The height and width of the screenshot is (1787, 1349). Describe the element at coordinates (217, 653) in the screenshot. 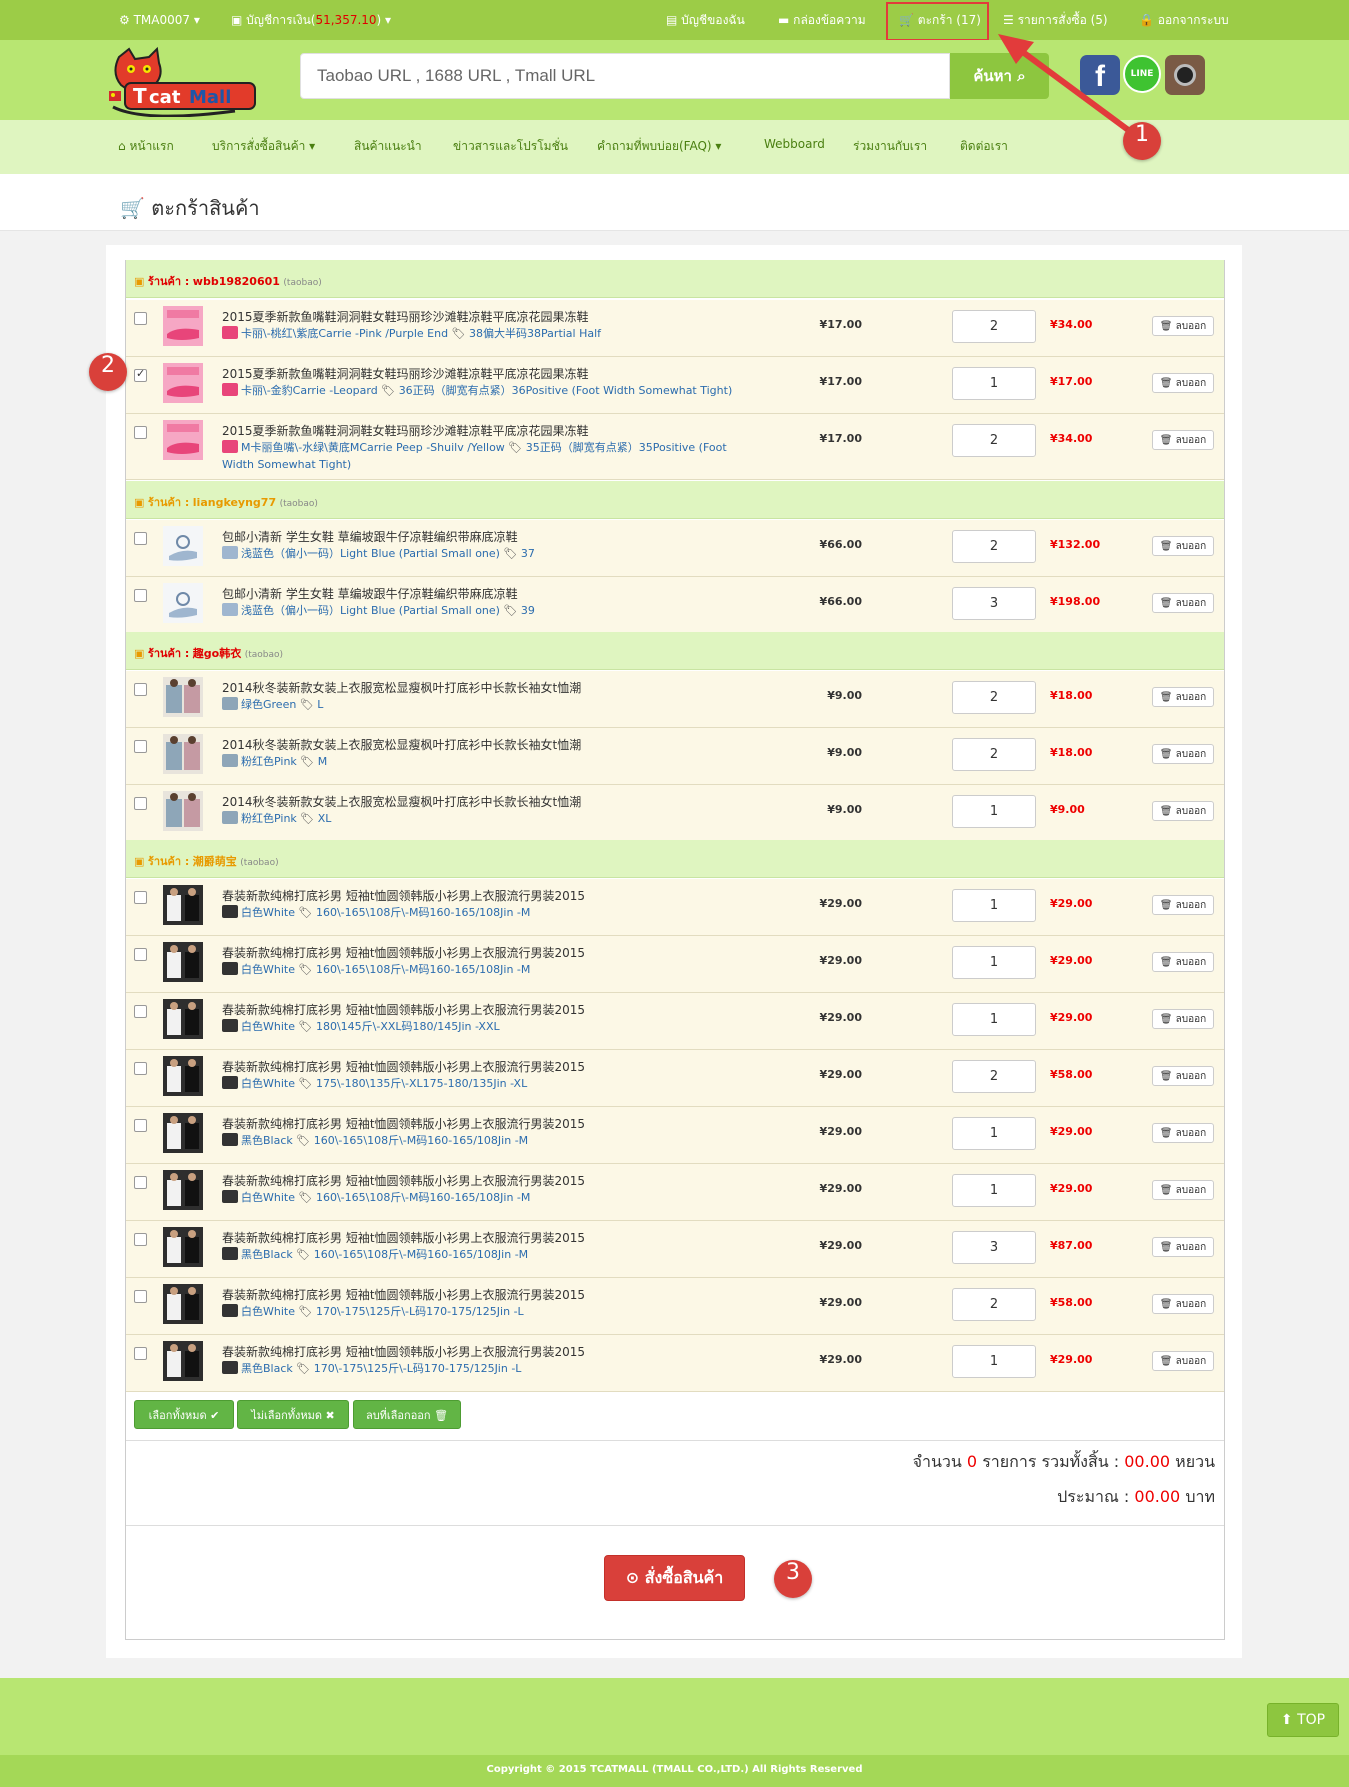

I see `shop-name: 趣go韩衣` at that location.